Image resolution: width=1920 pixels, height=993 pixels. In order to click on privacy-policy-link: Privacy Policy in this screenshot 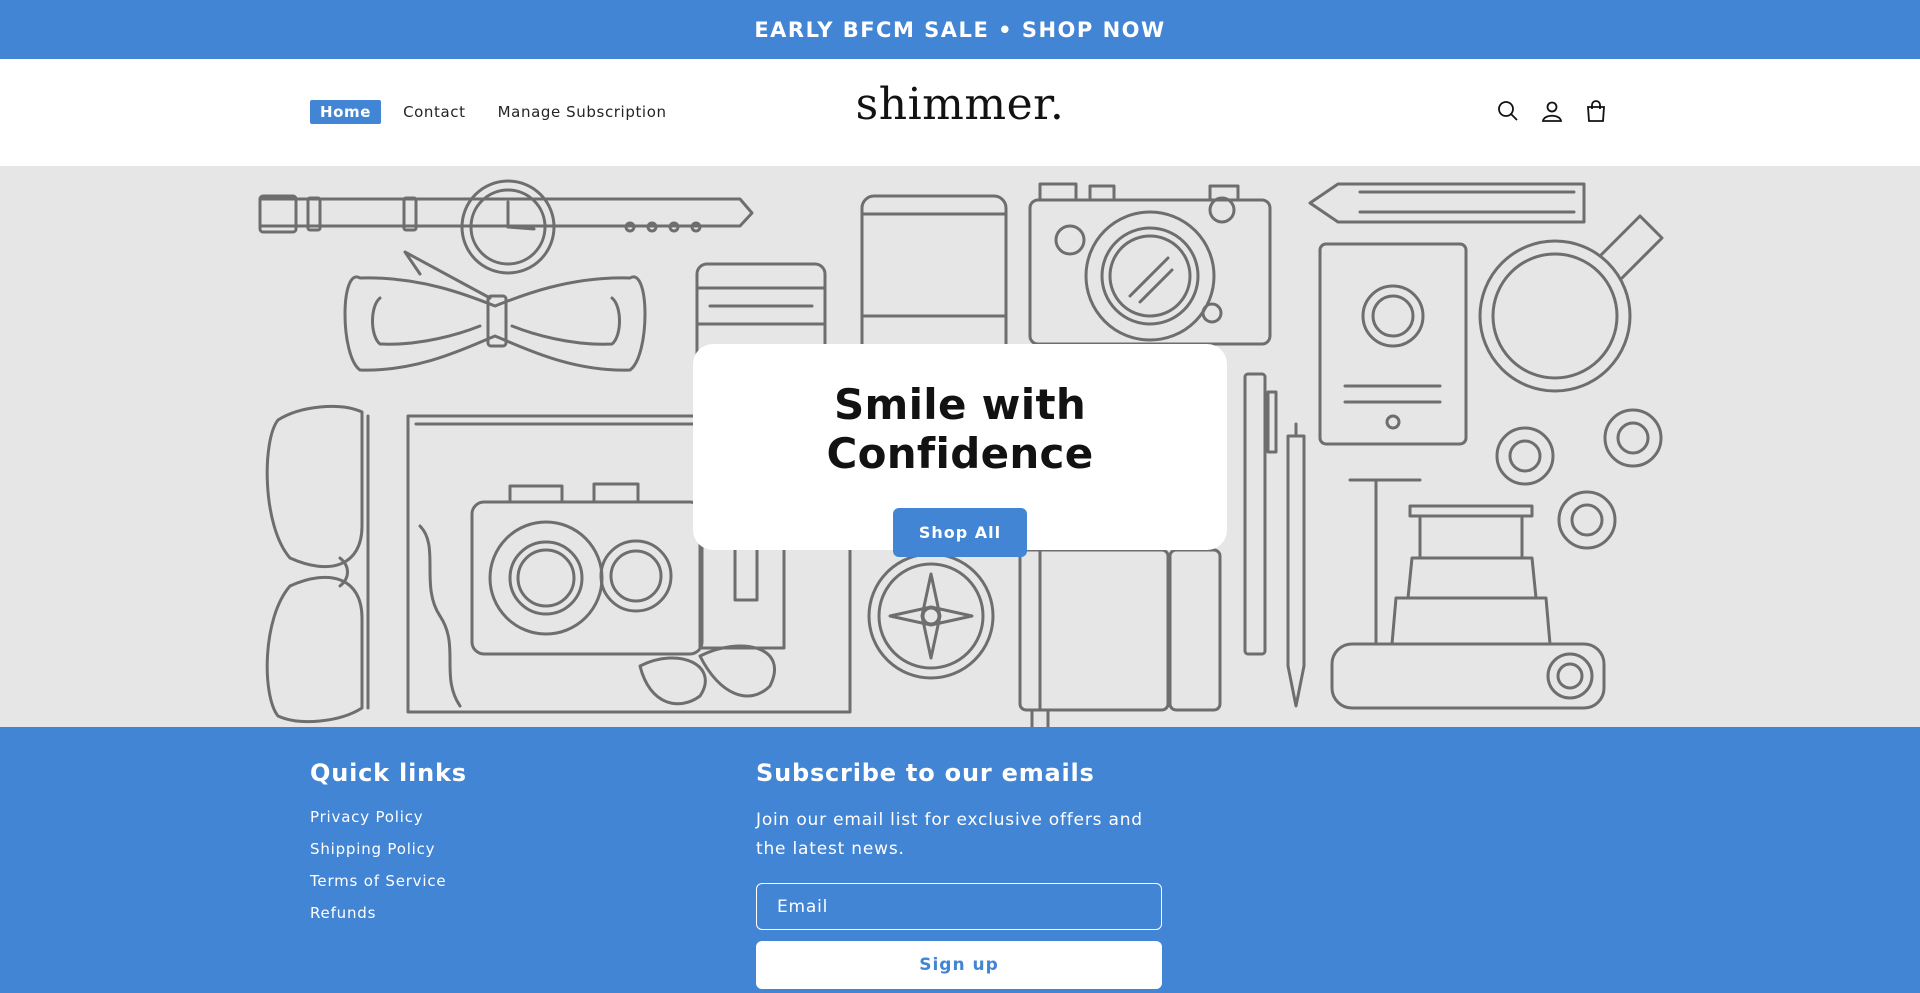, I will do `click(366, 817)`.